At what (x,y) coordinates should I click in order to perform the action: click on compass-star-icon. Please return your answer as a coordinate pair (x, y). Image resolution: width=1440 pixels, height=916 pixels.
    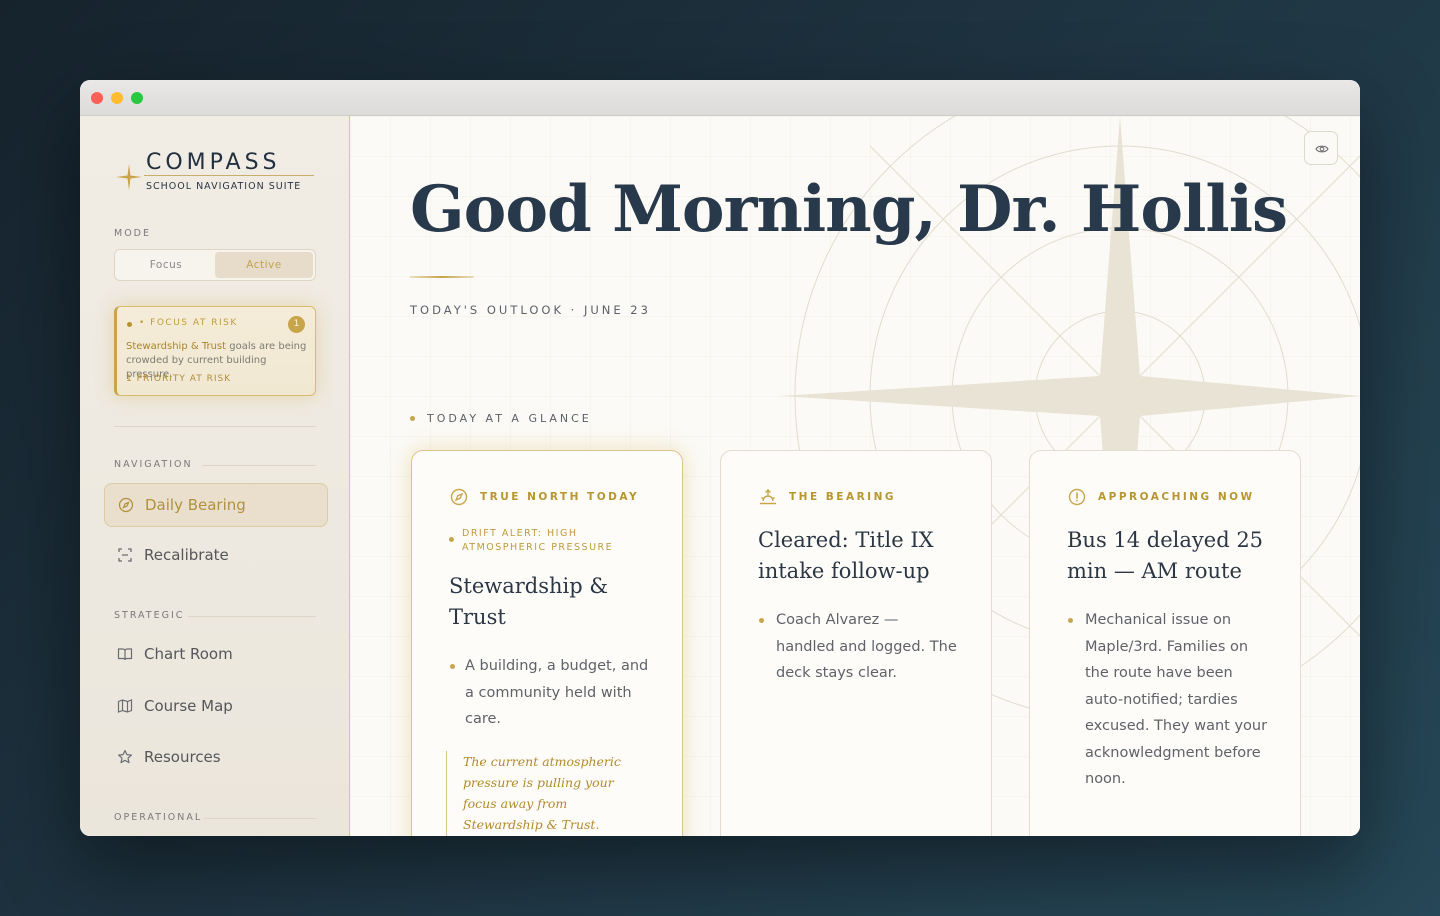
    Looking at the image, I should click on (129, 177).